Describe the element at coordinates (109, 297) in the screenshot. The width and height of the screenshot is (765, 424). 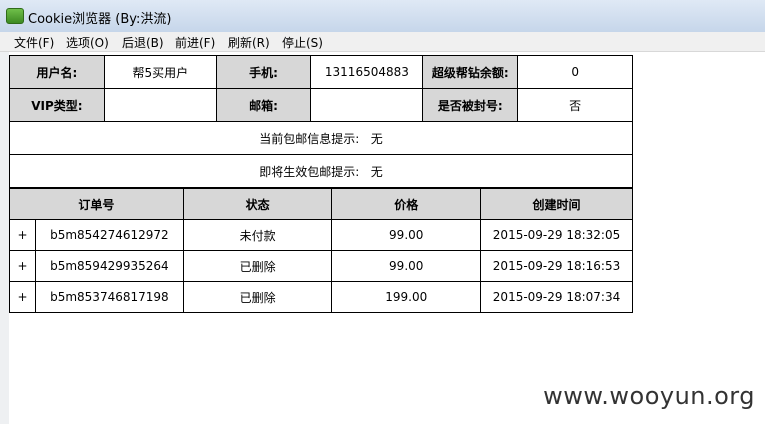
I see `order-no: b5m853746817198` at that location.